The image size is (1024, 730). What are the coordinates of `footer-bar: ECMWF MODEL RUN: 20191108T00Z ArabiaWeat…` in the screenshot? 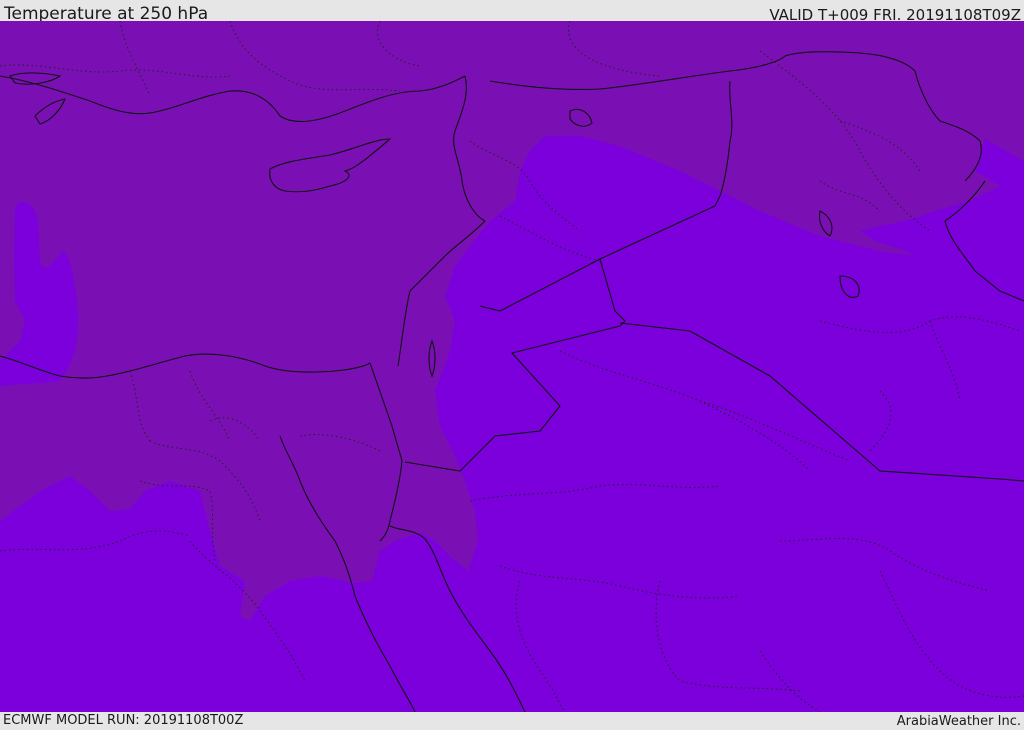 It's located at (512, 720).